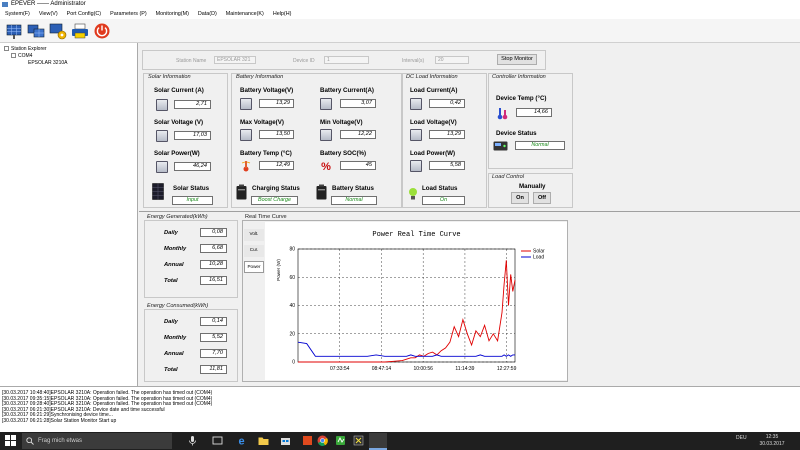  Describe the element at coordinates (192, 166) in the screenshot. I see `solar-power-value: 46,24` at that location.